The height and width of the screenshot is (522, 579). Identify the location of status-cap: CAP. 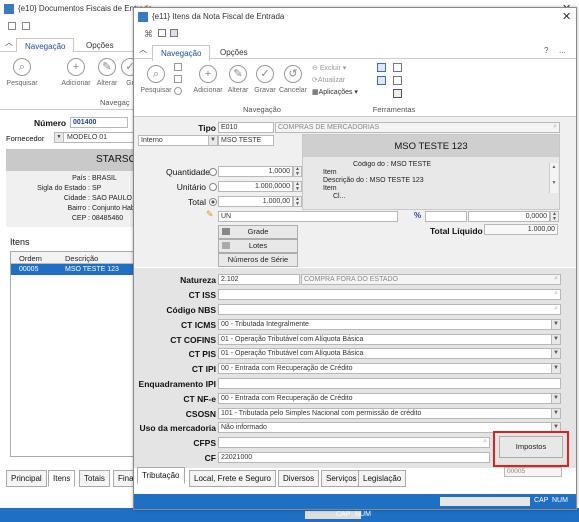
(541, 500).